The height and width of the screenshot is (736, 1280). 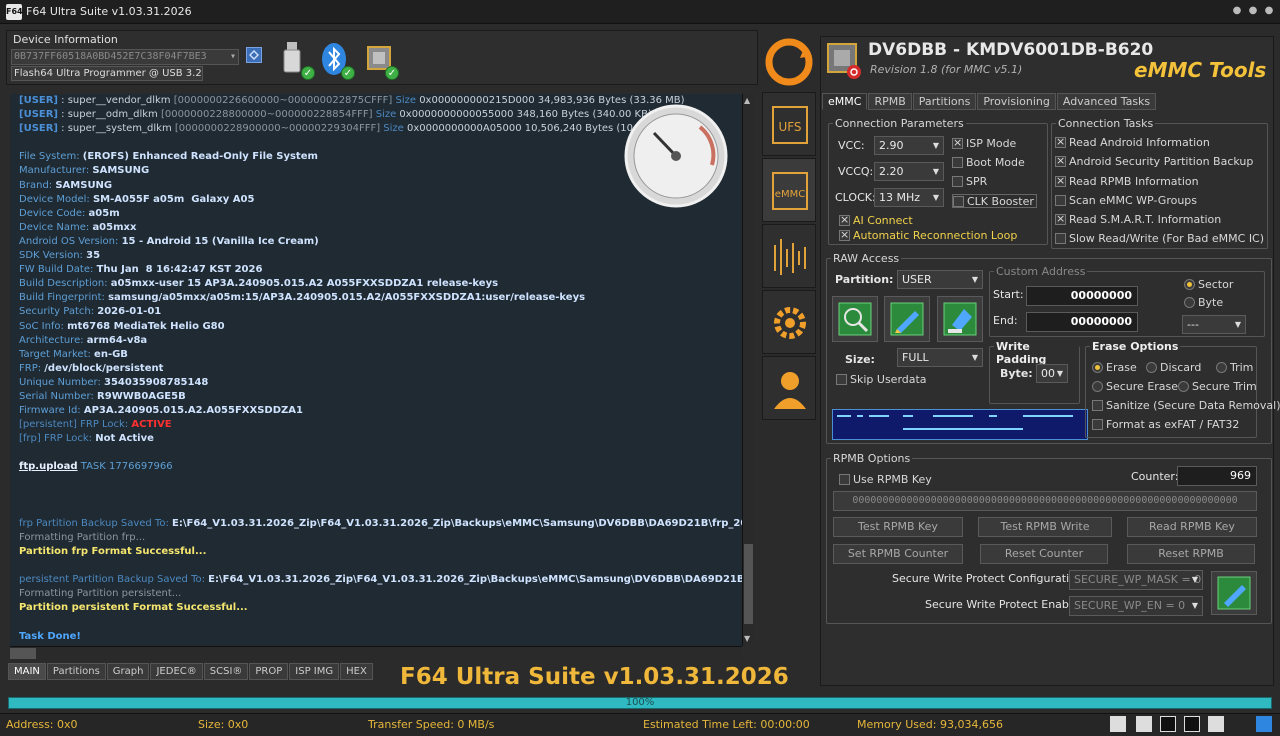 What do you see at coordinates (1005, 320) in the screenshot?
I see `end-label: End:` at bounding box center [1005, 320].